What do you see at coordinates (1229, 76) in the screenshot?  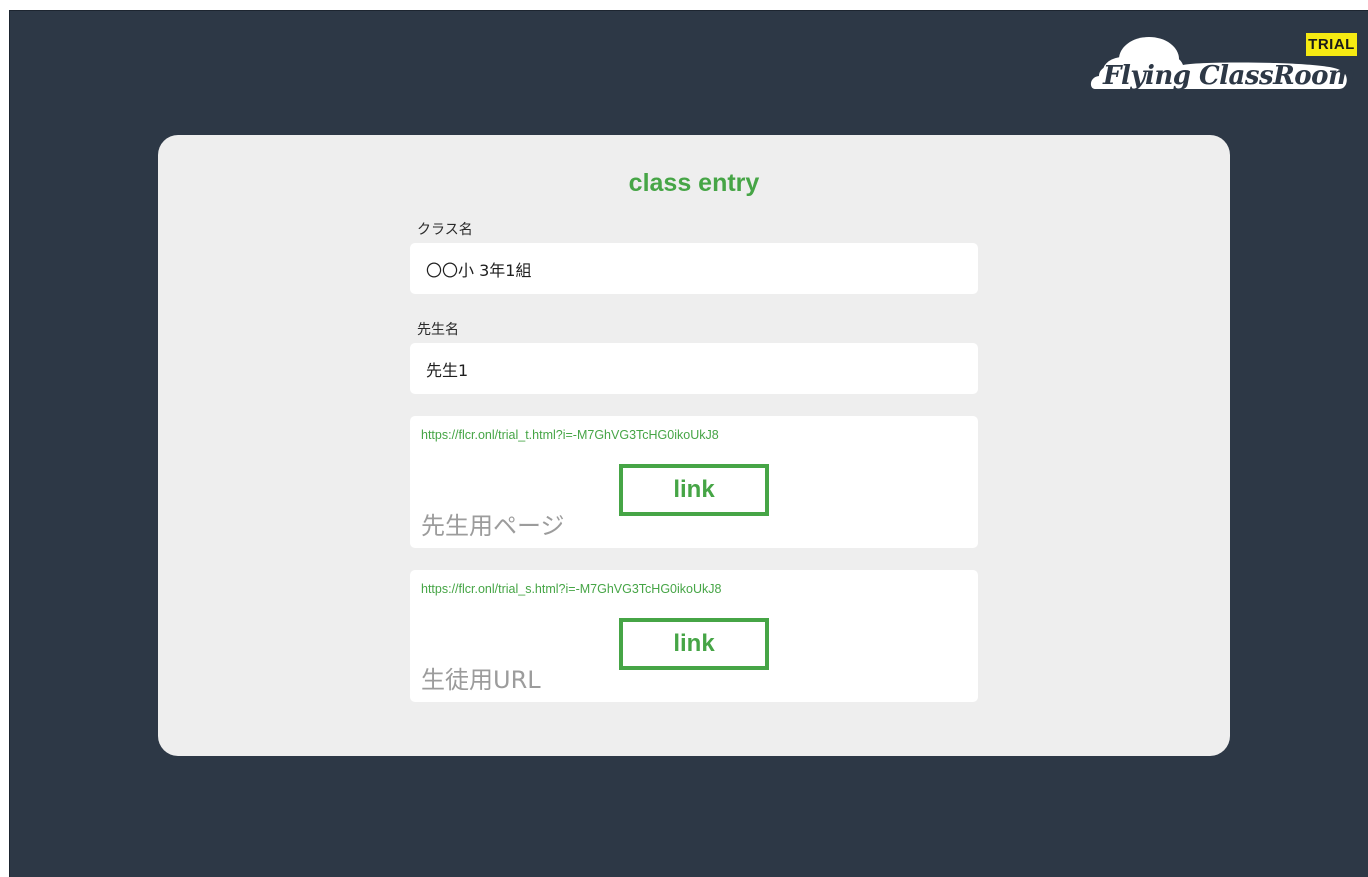 I see `logo-text: Flying ClassRoom` at bounding box center [1229, 76].